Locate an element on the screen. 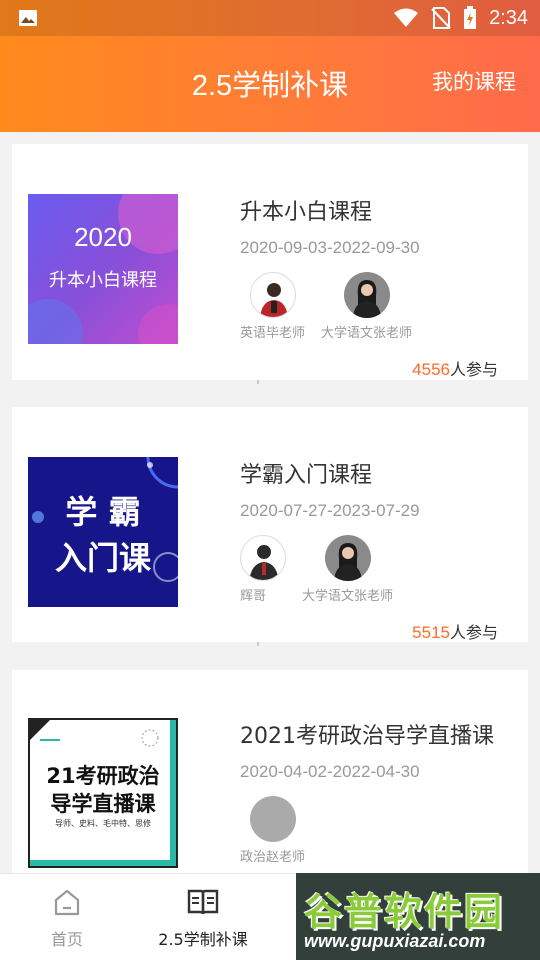  course-cover-image: 学 霸 入门课 is located at coordinates (103, 532).